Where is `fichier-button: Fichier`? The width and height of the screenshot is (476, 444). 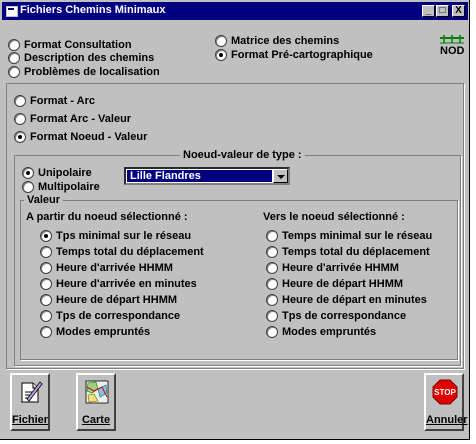 fichier-button: Fichier is located at coordinates (30, 402).